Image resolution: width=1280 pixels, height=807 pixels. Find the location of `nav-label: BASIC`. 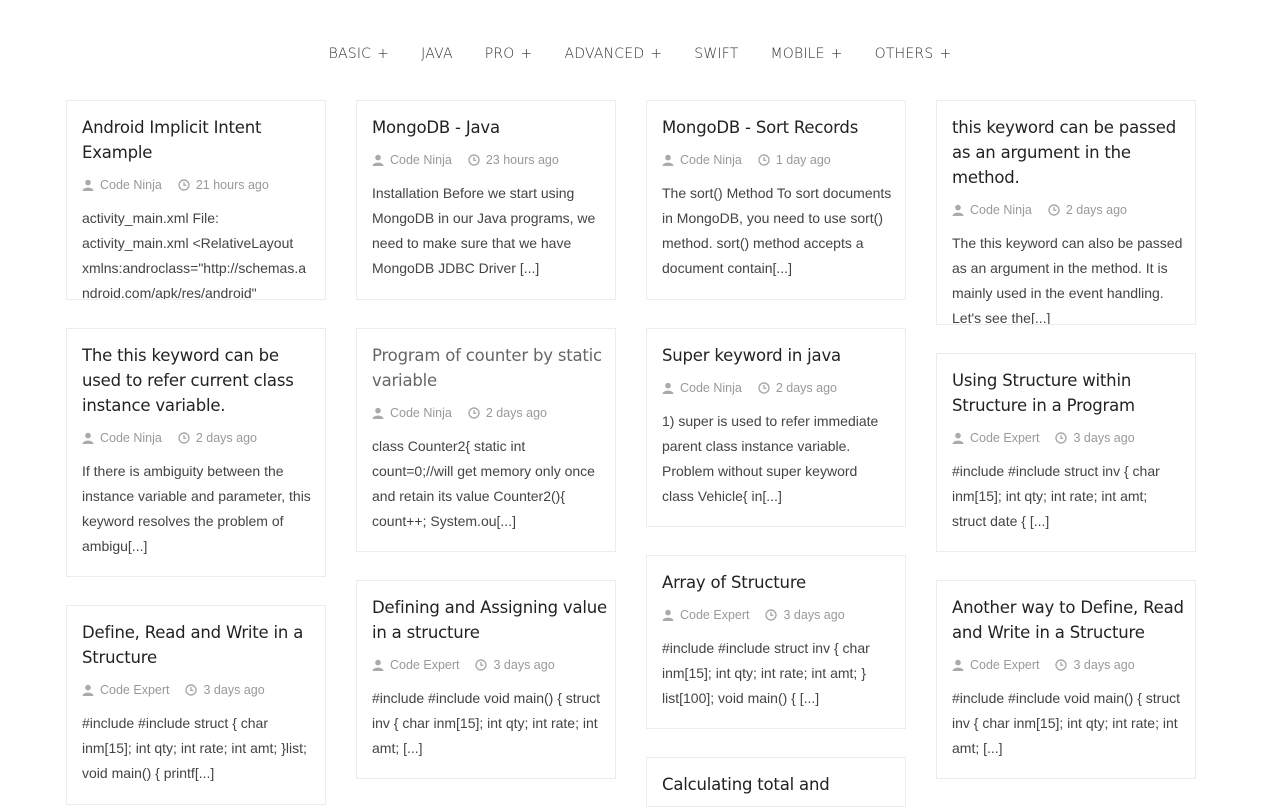

nav-label: BASIC is located at coordinates (350, 54).